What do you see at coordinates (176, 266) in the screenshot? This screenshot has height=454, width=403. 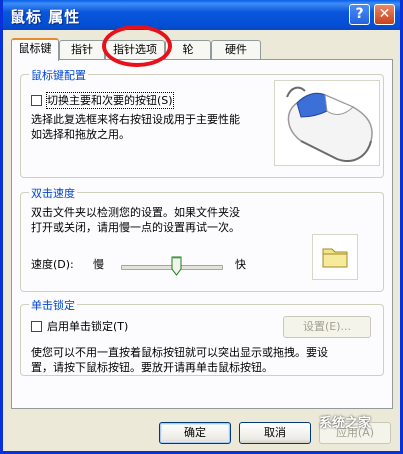 I see `speed-slider-thumb` at bounding box center [176, 266].